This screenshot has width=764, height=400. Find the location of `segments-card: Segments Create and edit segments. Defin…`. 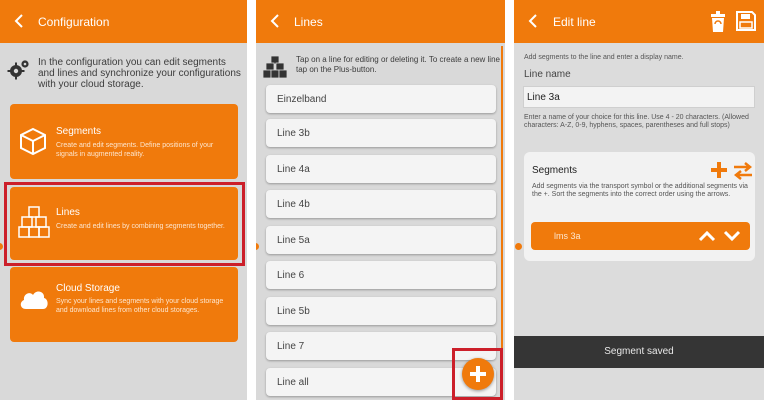

segments-card: Segments Create and edit segments. Defin… is located at coordinates (124, 141).